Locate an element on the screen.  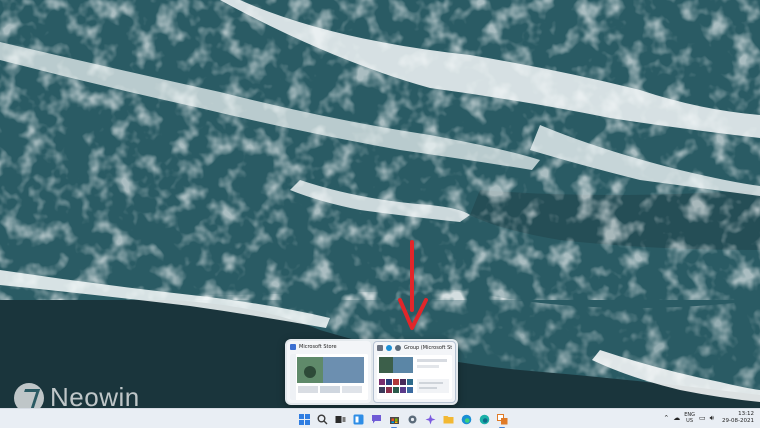
group-button is located at coordinates (502, 420).